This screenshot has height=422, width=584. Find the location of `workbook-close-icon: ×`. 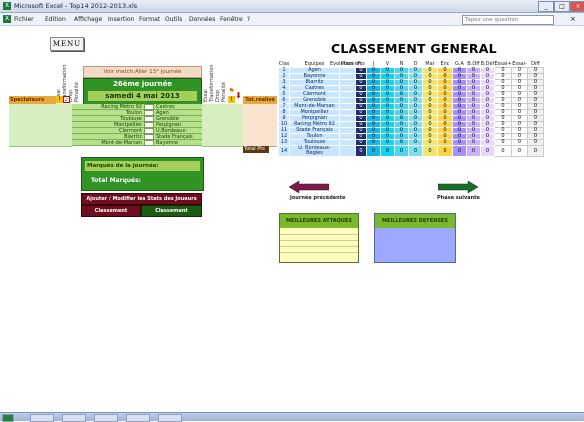

workbook-close-icon: × is located at coordinates (573, 19).